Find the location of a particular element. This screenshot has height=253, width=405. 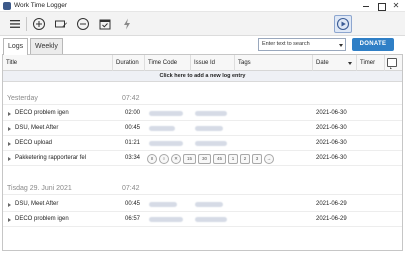

row-duration: 06:57 is located at coordinates (133, 219).